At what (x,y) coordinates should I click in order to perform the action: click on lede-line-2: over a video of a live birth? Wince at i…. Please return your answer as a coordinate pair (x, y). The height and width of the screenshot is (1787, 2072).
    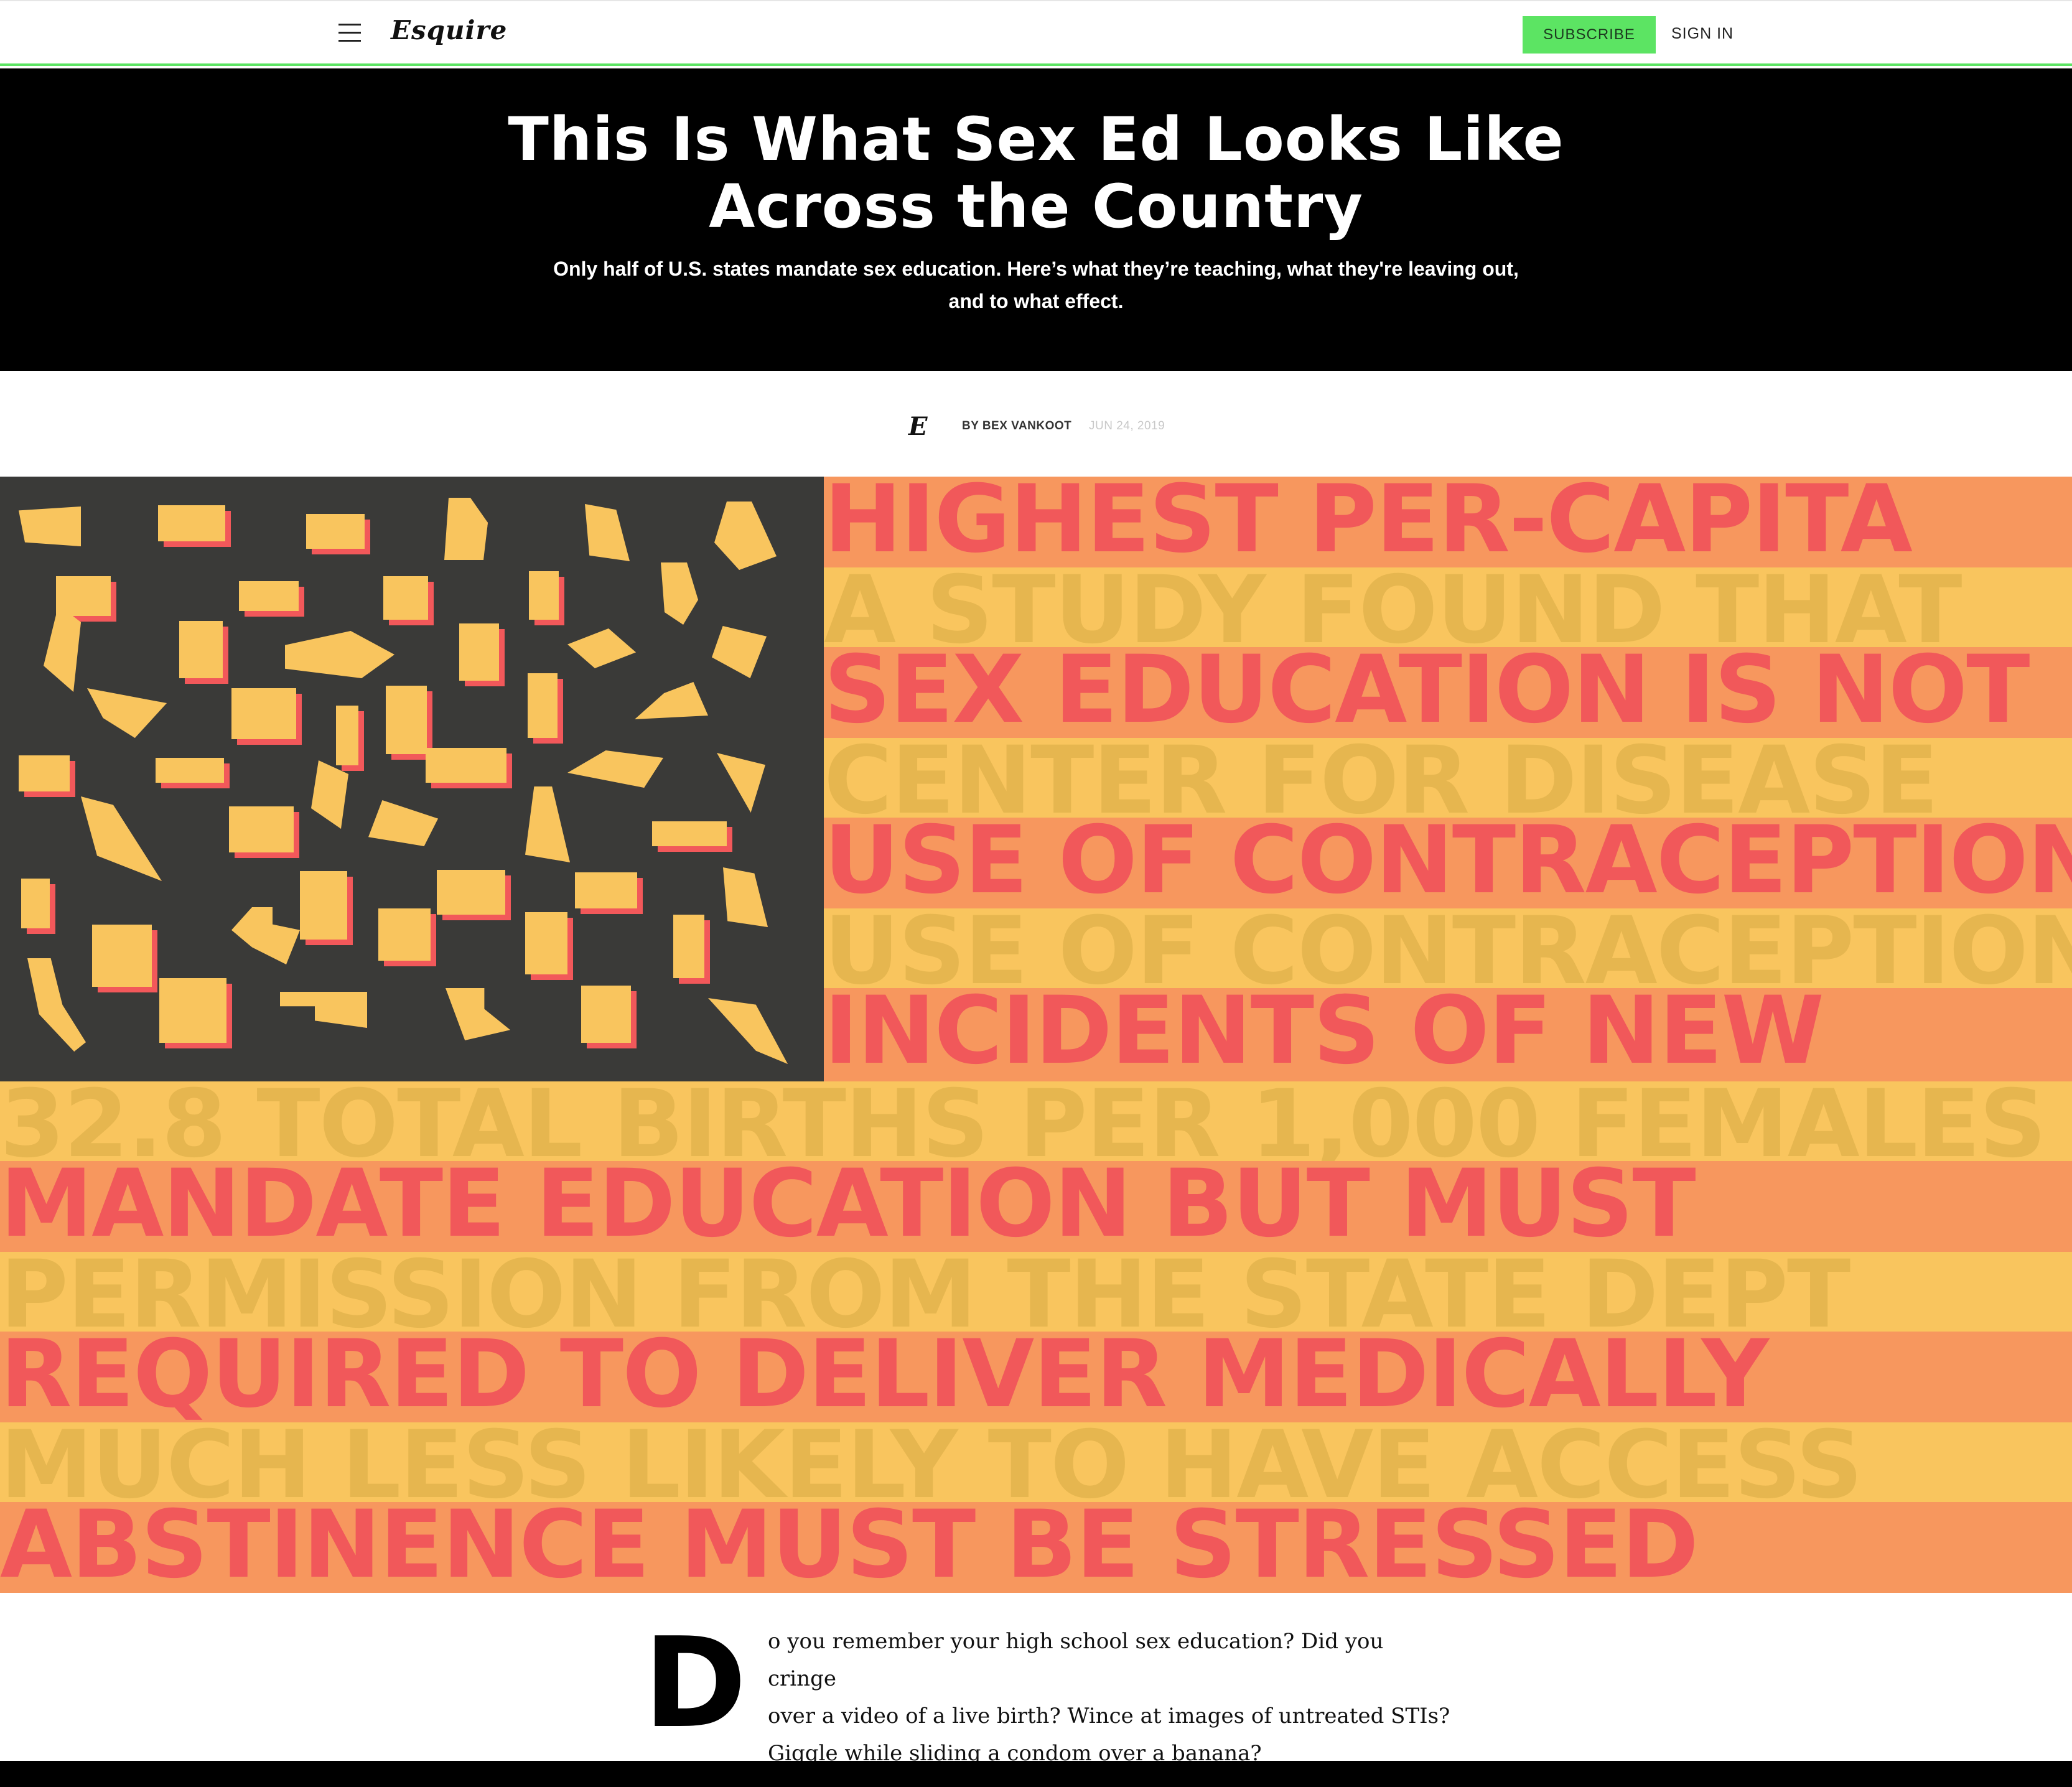
    Looking at the image, I should click on (1109, 1716).